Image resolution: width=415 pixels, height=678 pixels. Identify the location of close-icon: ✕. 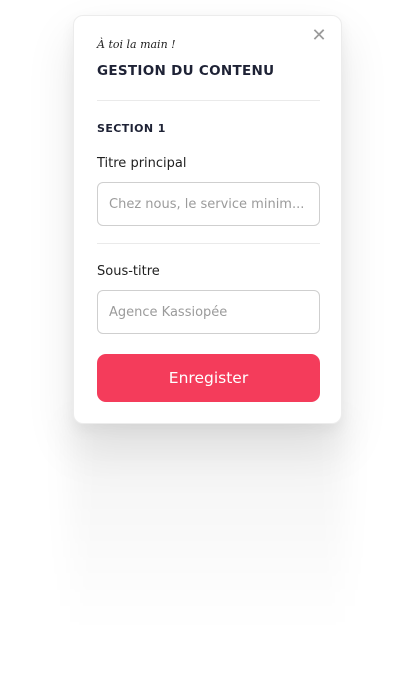
(319, 36).